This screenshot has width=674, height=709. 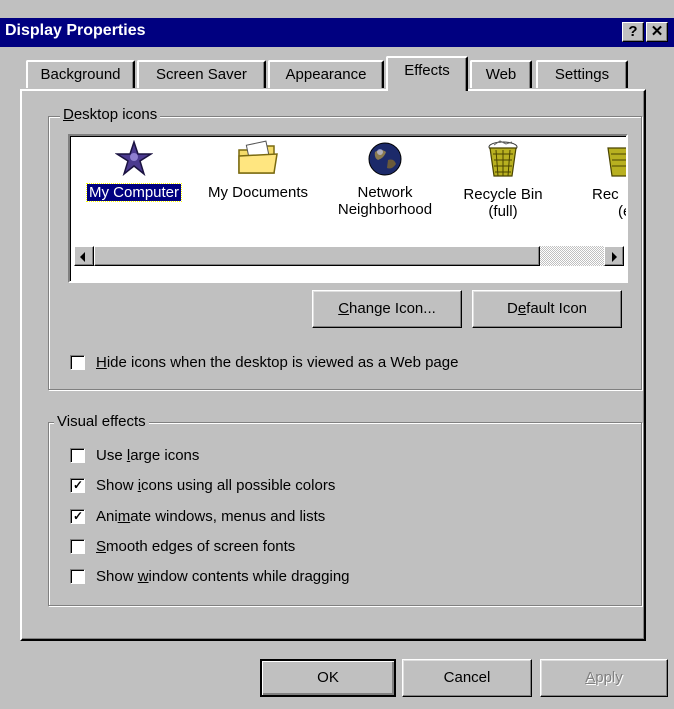 What do you see at coordinates (427, 70) in the screenshot?
I see `tab-label: Effects` at bounding box center [427, 70].